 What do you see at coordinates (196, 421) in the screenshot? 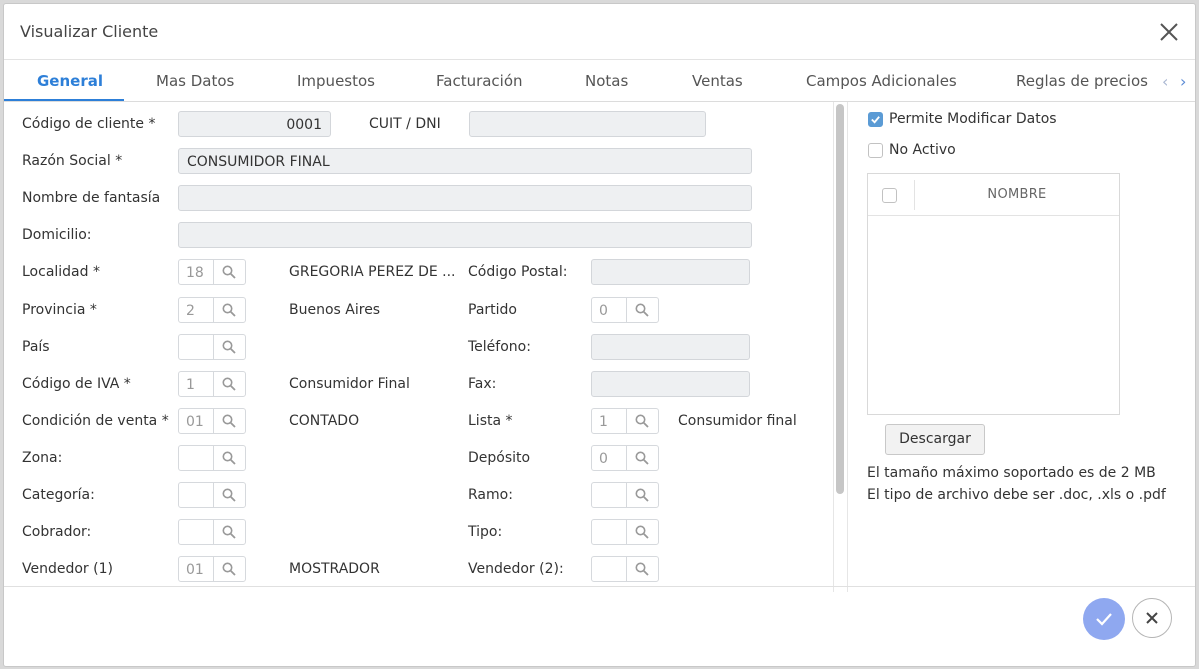
I see `condicion-venta-code: 01` at bounding box center [196, 421].